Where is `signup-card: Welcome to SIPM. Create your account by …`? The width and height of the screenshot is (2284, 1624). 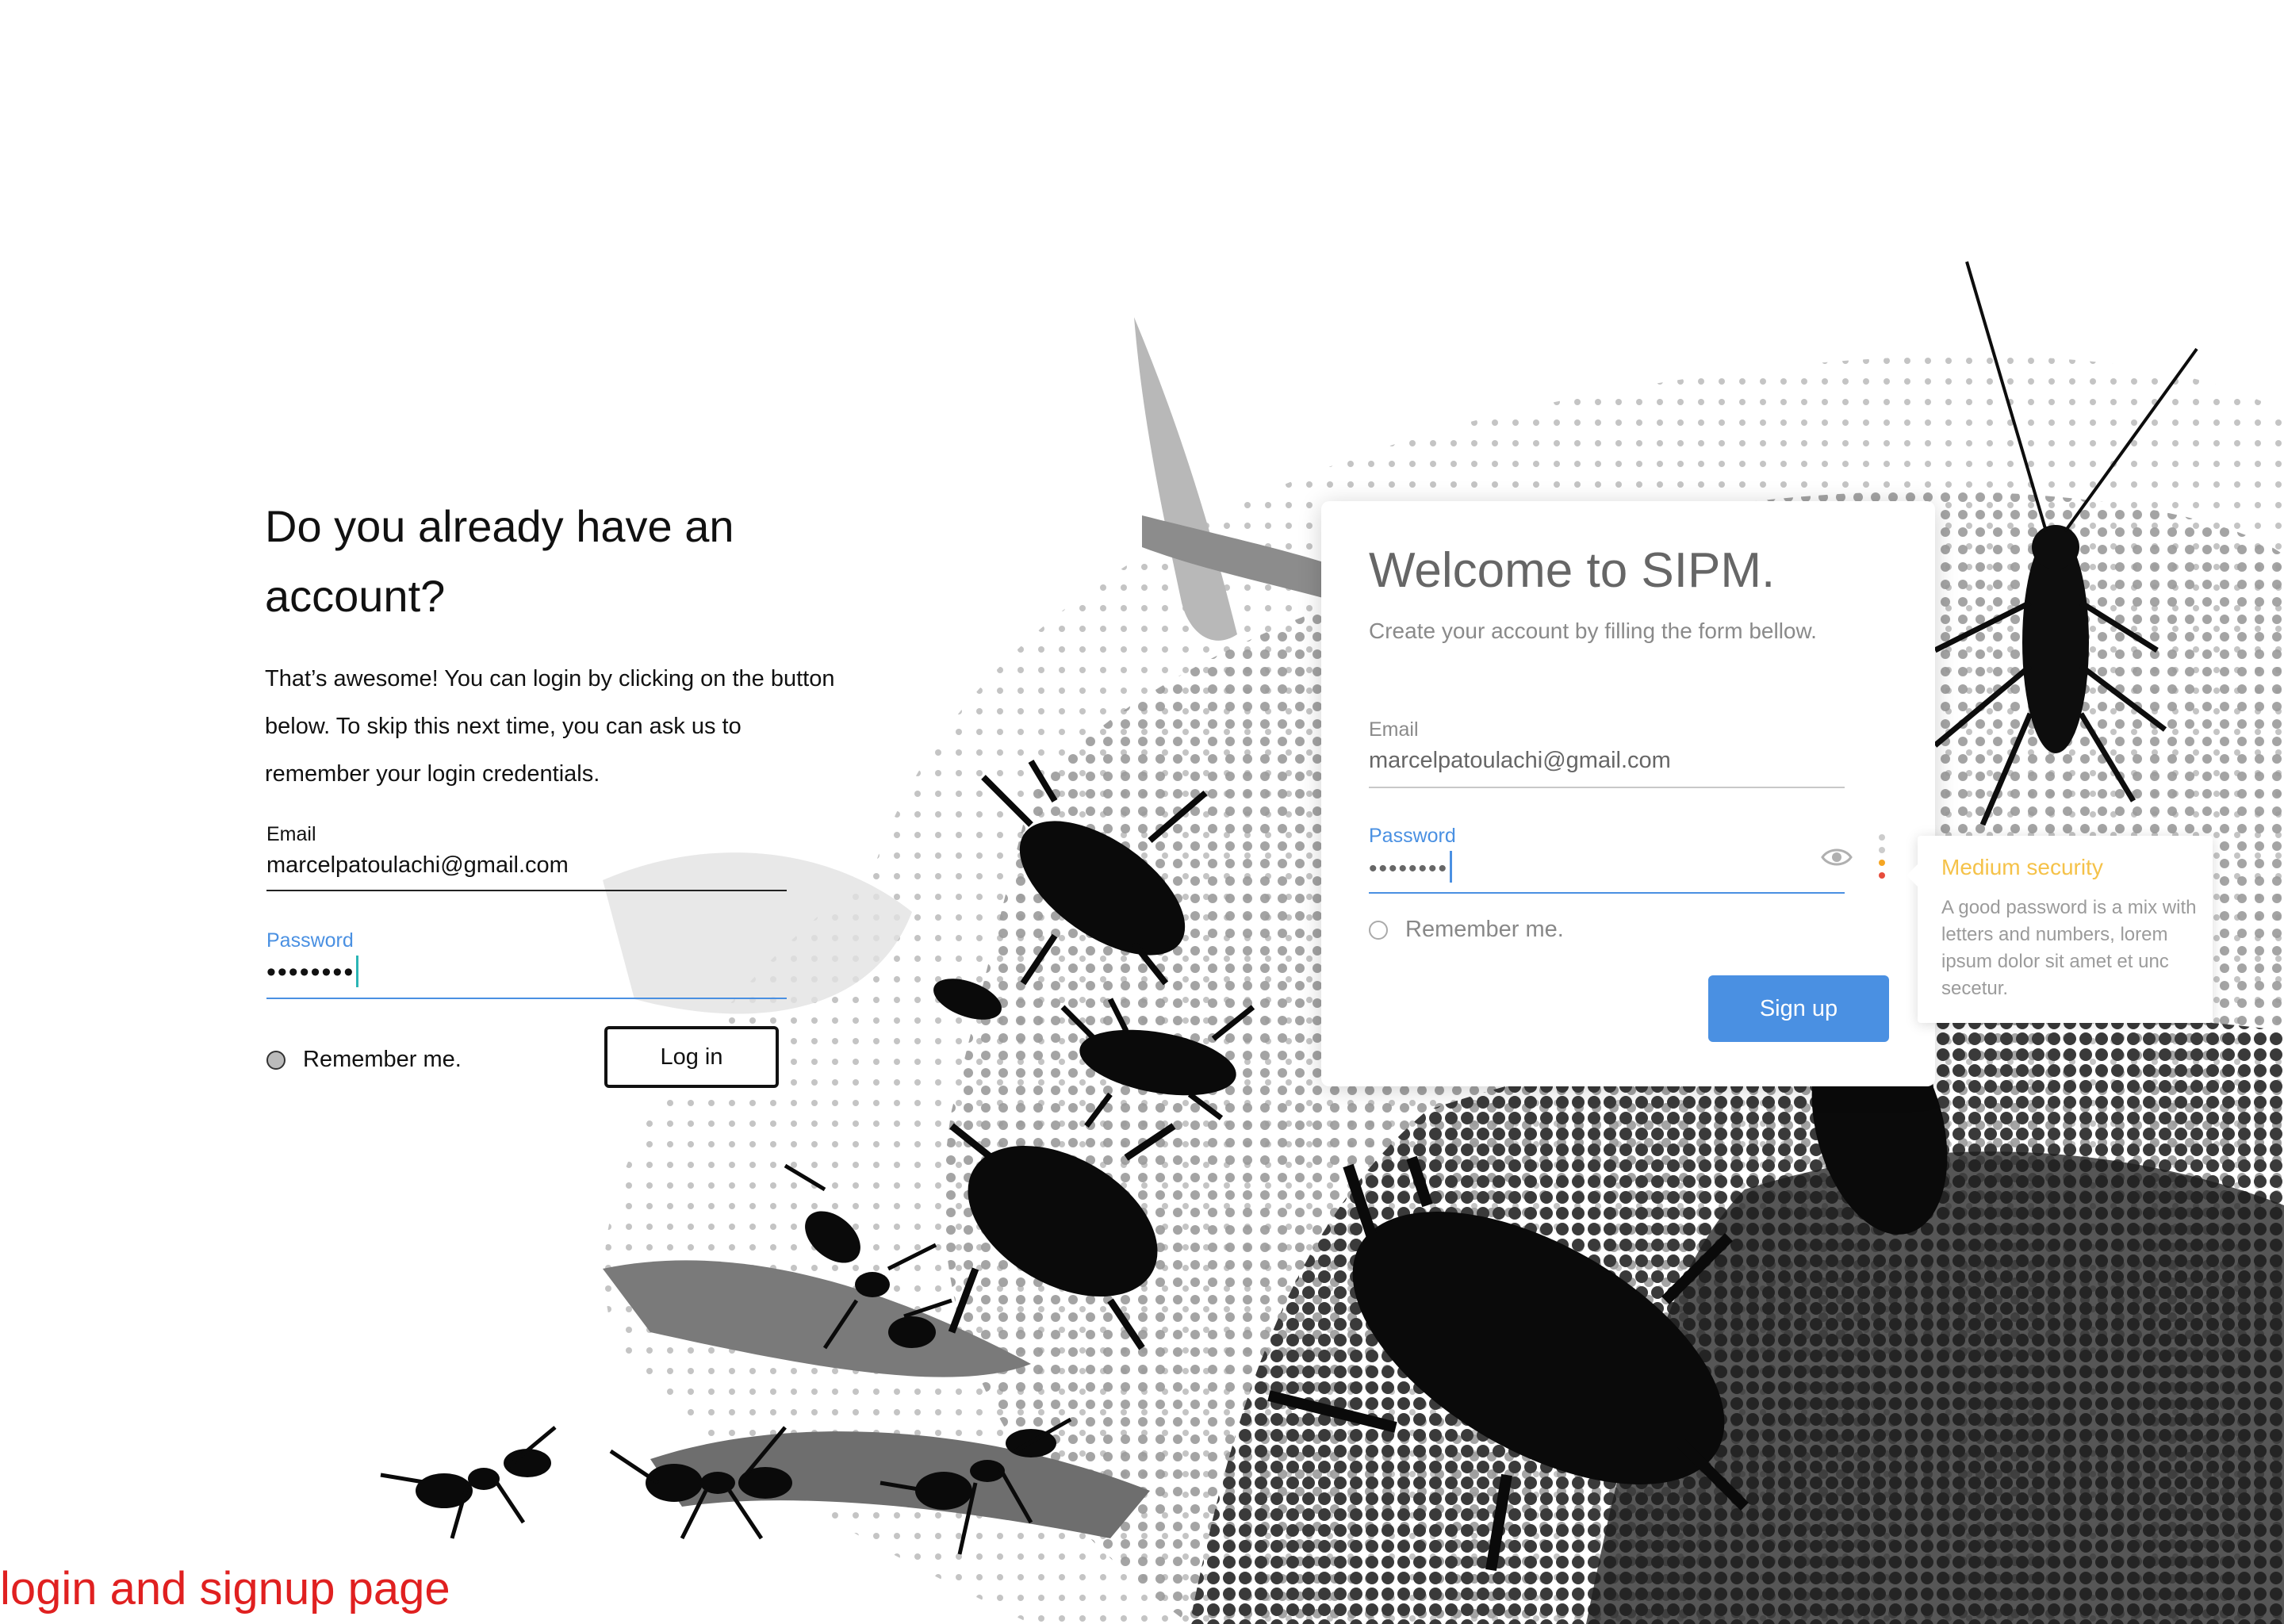
signup-card: Welcome to SIPM. Create your account by … is located at coordinates (1628, 793).